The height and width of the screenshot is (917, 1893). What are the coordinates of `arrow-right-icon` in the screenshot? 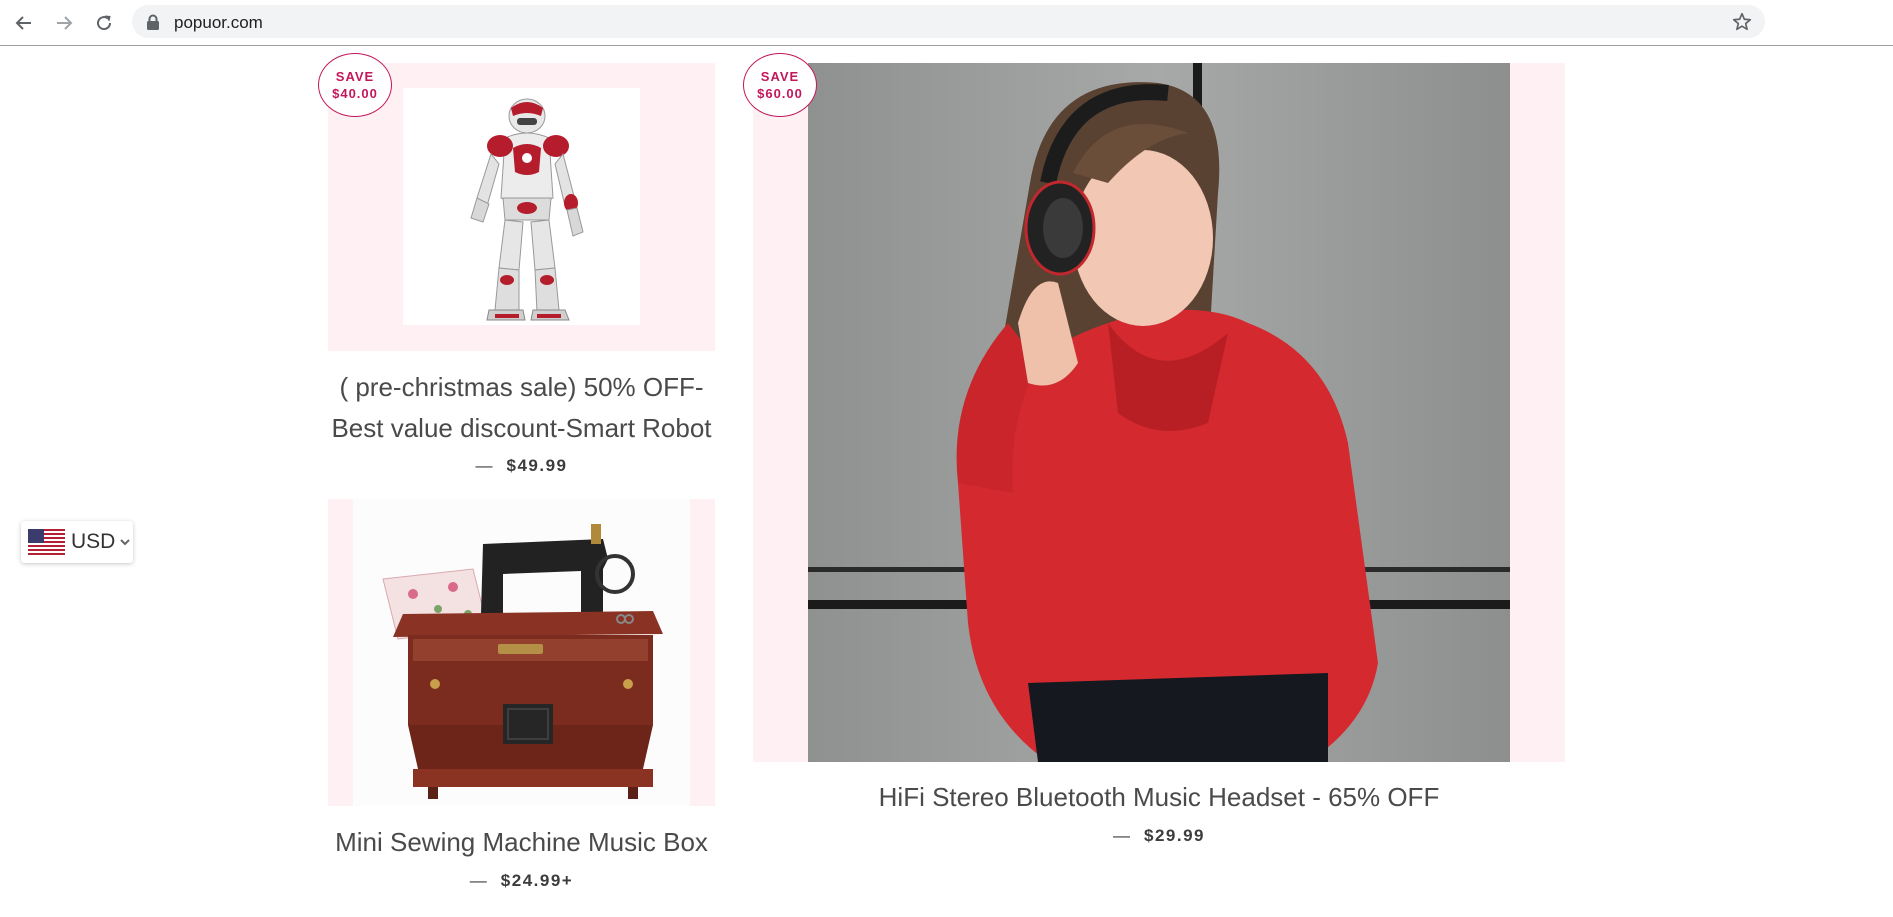 It's located at (65, 23).